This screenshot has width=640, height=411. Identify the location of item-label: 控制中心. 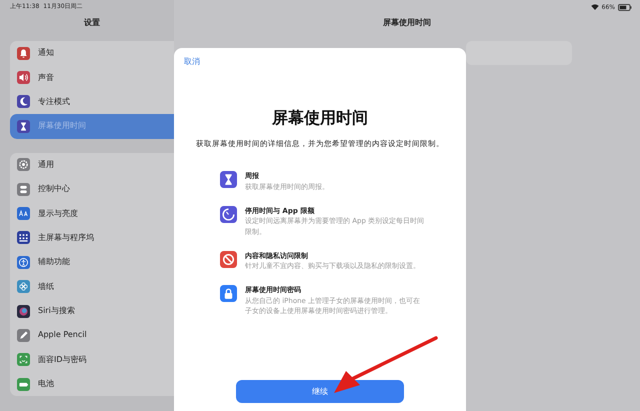
(54, 189).